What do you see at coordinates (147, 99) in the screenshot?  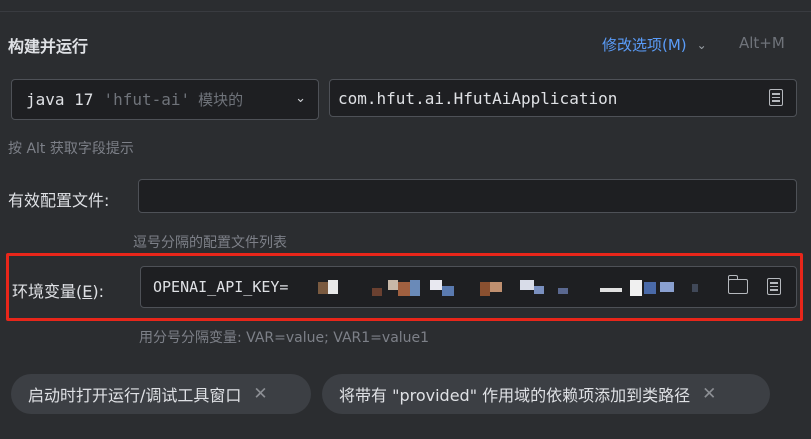 I see `jdk-module: 'hfut-ai'` at bounding box center [147, 99].